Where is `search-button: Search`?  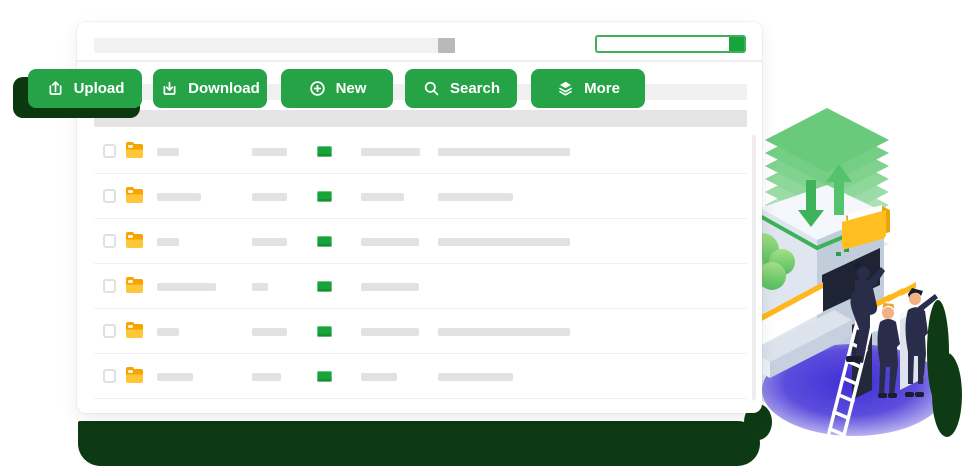
search-button: Search is located at coordinates (461, 88).